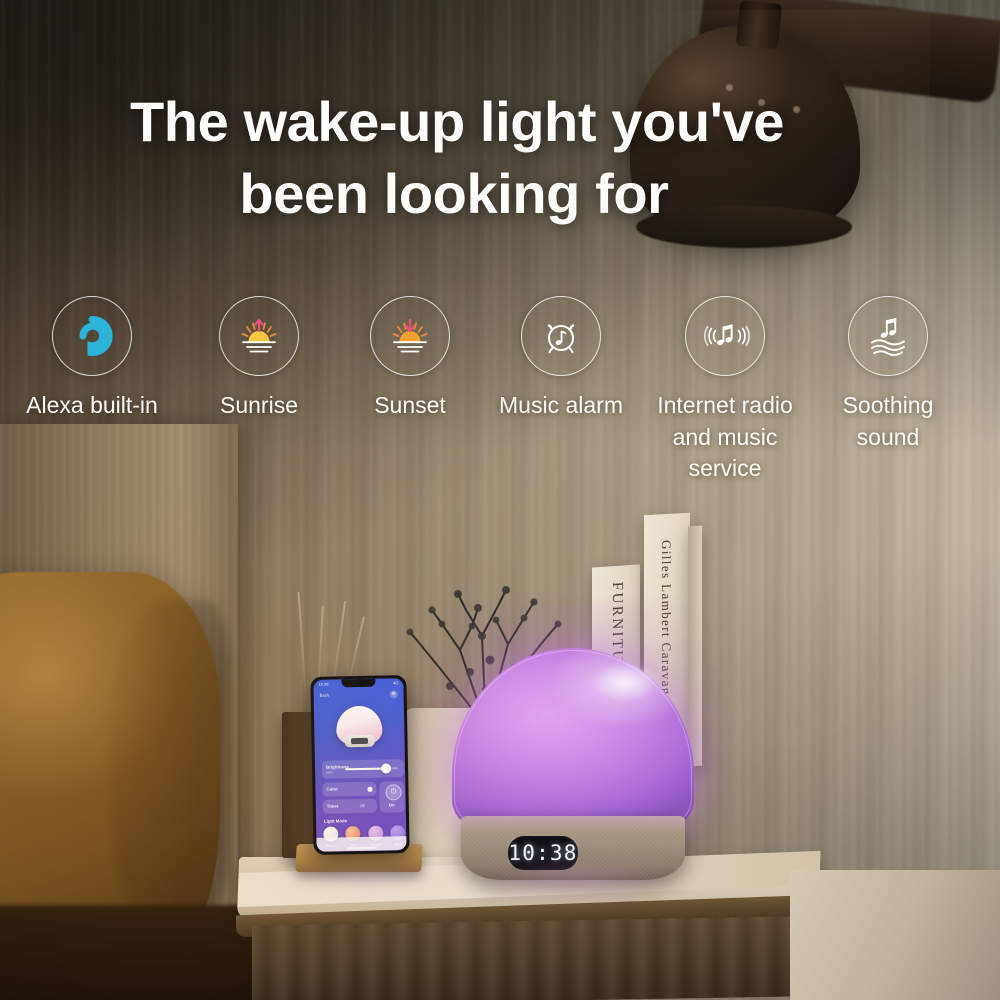  I want to click on app-product-display, so click(359, 741).